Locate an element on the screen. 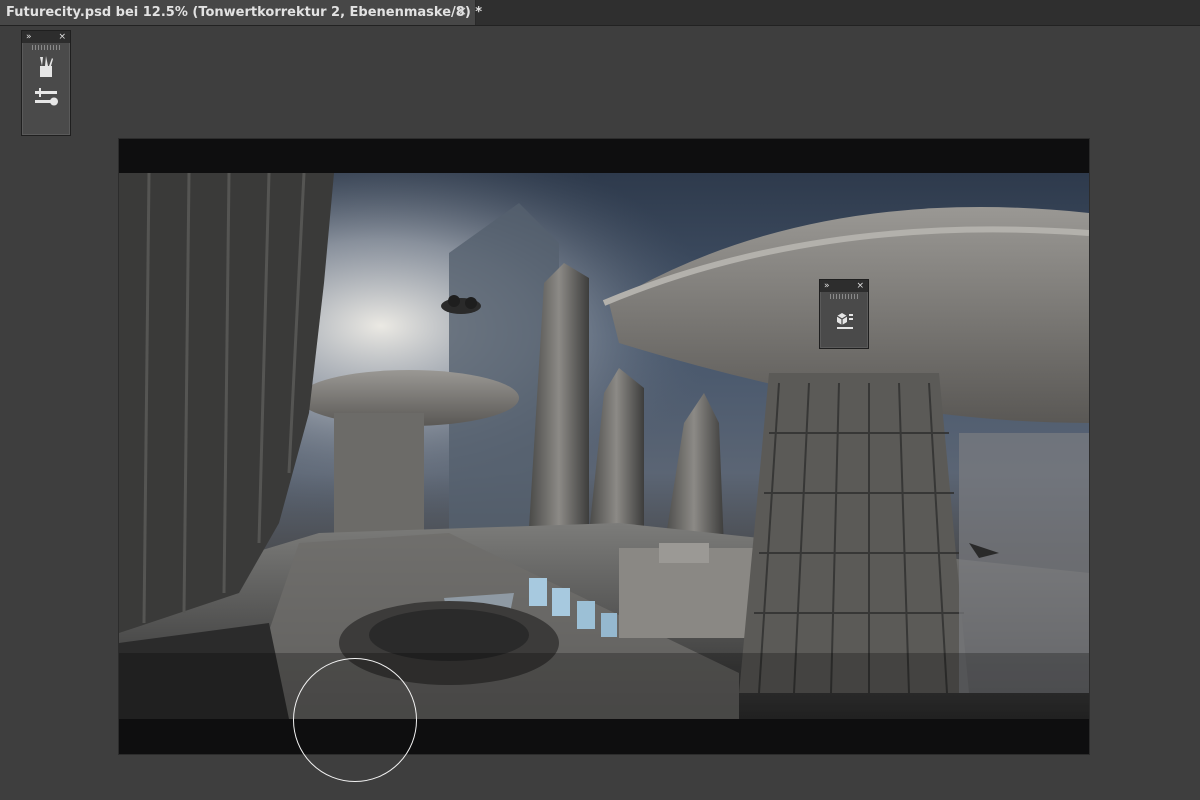 The width and height of the screenshot is (1200, 800). 3d-panel: » × is located at coordinates (844, 314).